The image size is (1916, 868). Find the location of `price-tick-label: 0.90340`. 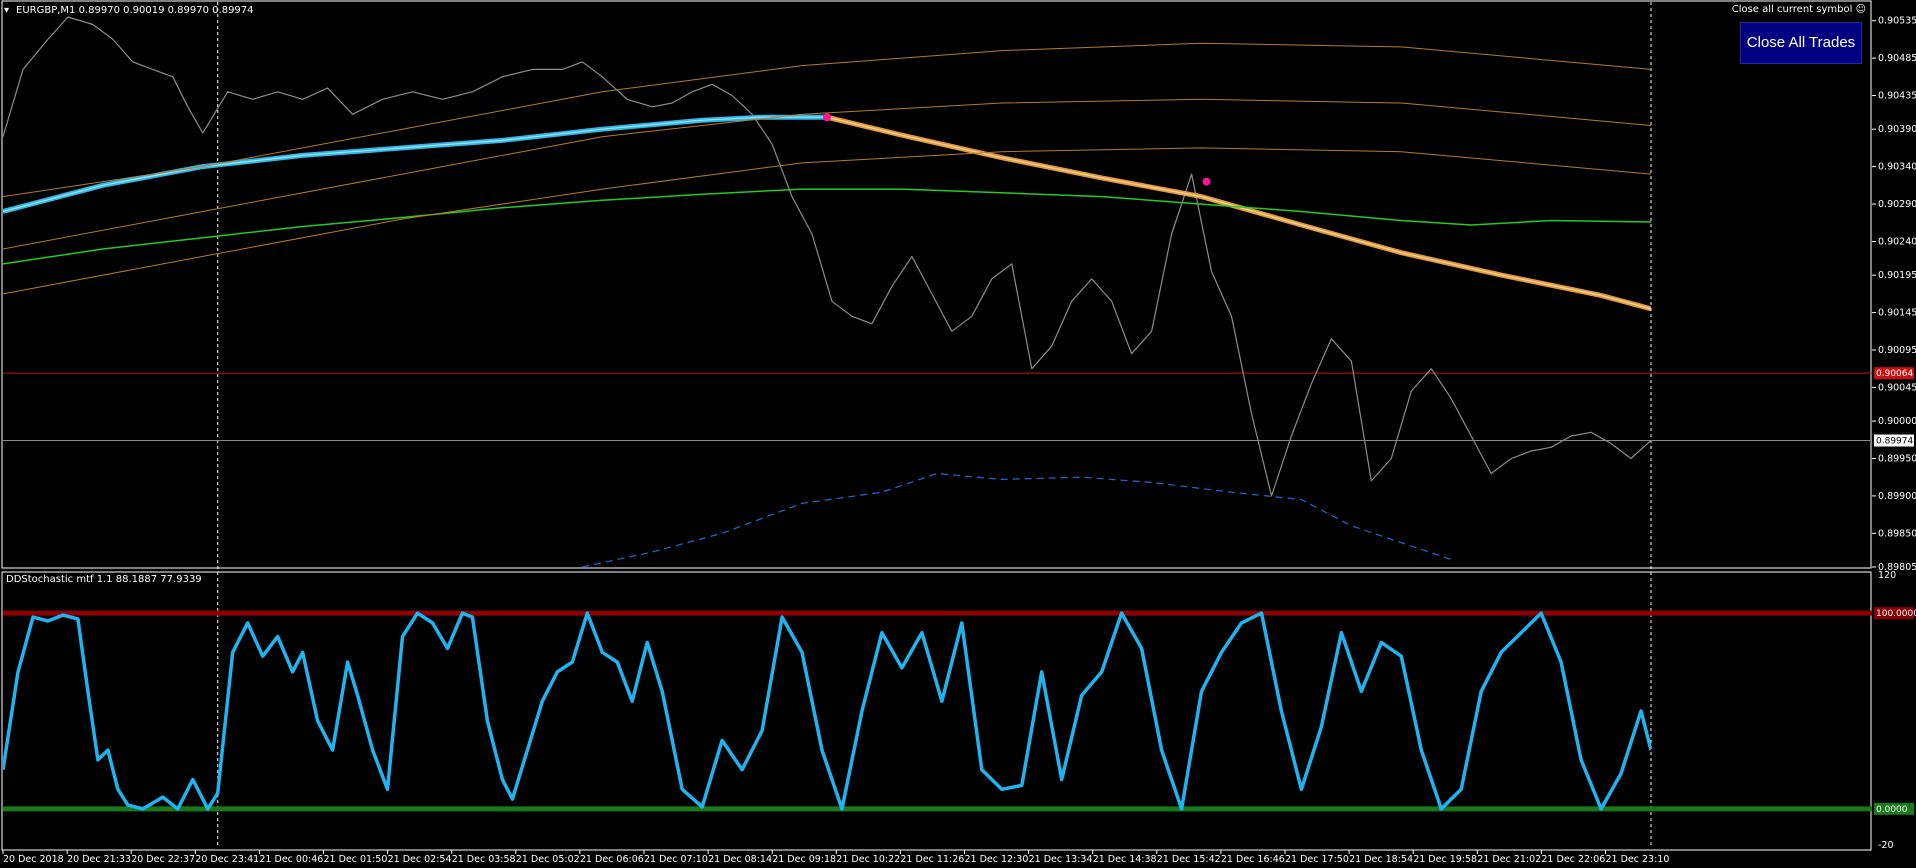

price-tick-label: 0.90340 is located at coordinates (1897, 167).